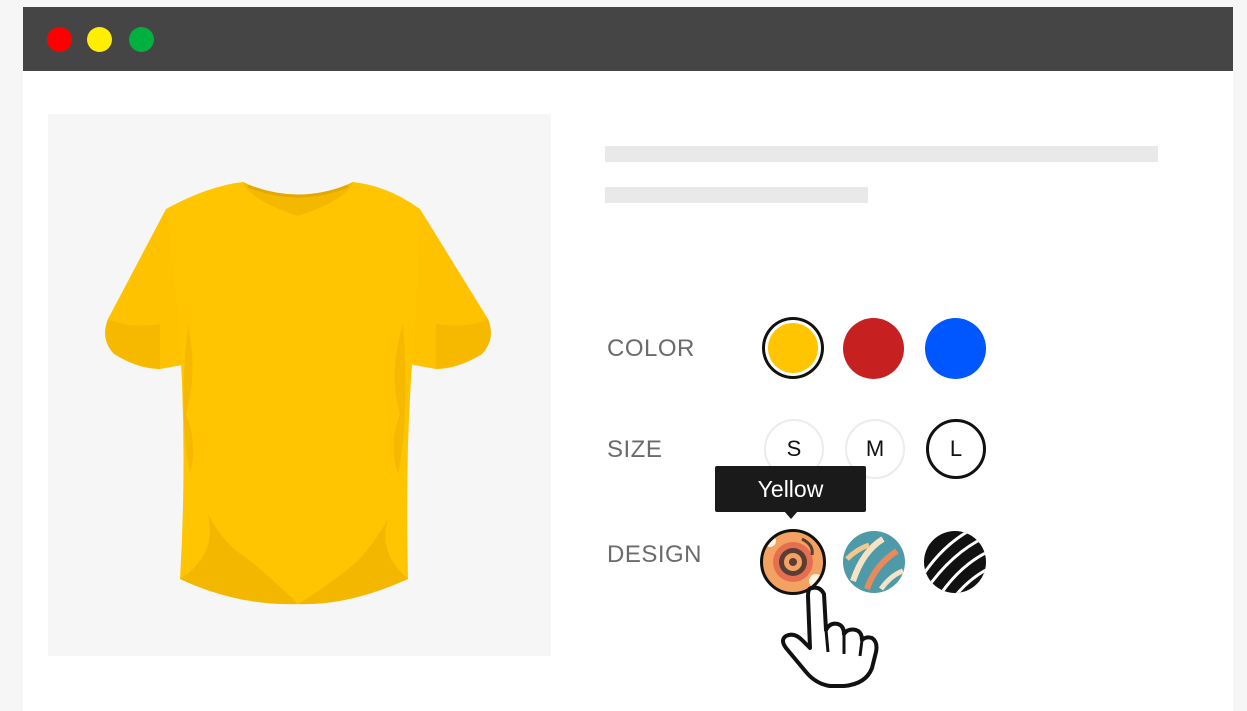 This screenshot has width=1247, height=711. Describe the element at coordinates (791, 515) in the screenshot. I see `tooltip-arrow` at that location.